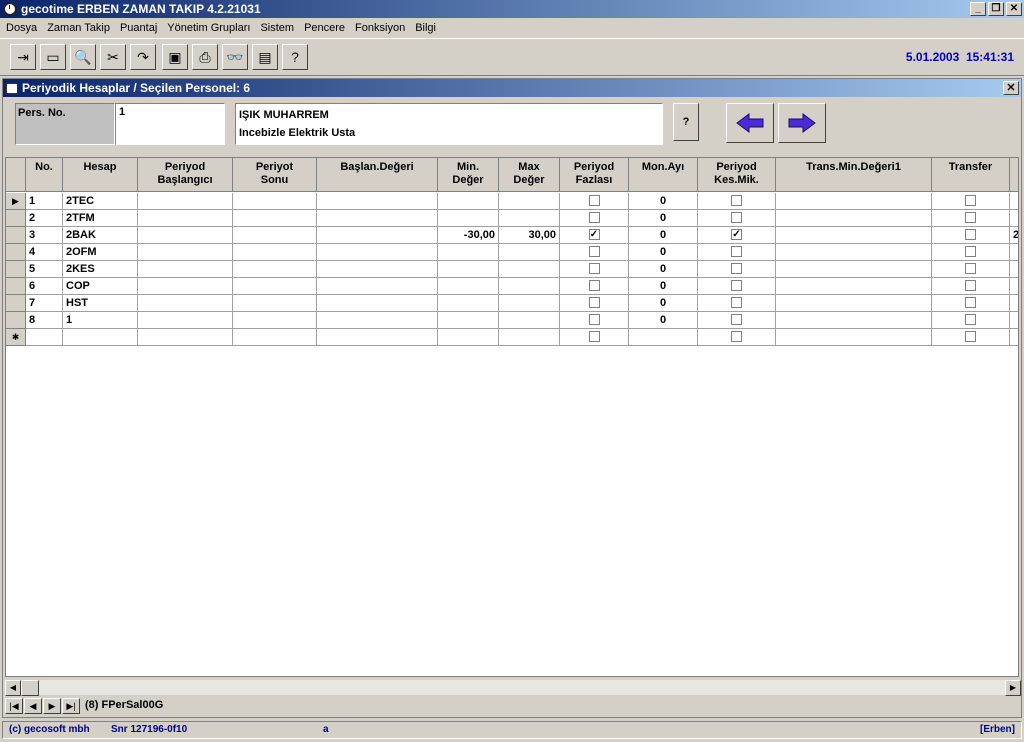 The width and height of the screenshot is (1024, 742). What do you see at coordinates (663, 337) in the screenshot?
I see `grid-cell-mon` at bounding box center [663, 337].